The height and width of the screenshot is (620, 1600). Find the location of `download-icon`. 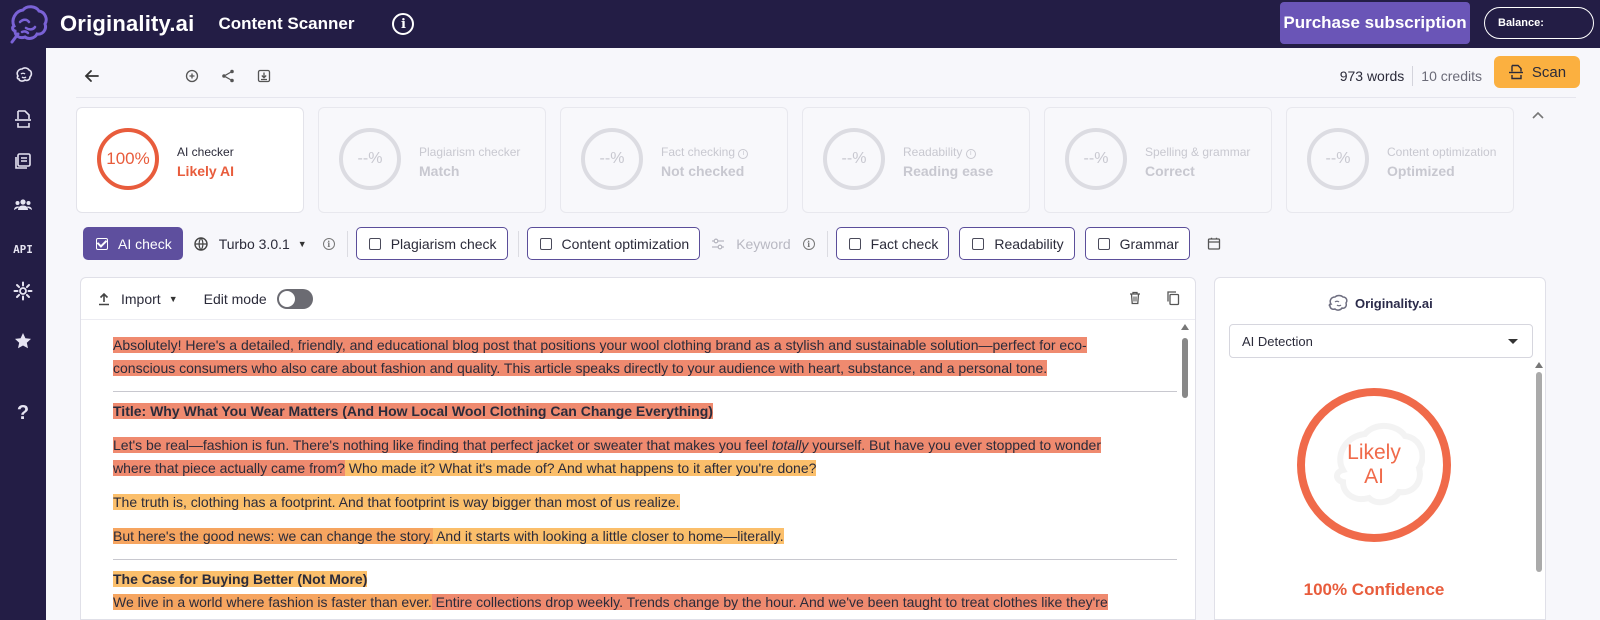

download-icon is located at coordinates (264, 76).